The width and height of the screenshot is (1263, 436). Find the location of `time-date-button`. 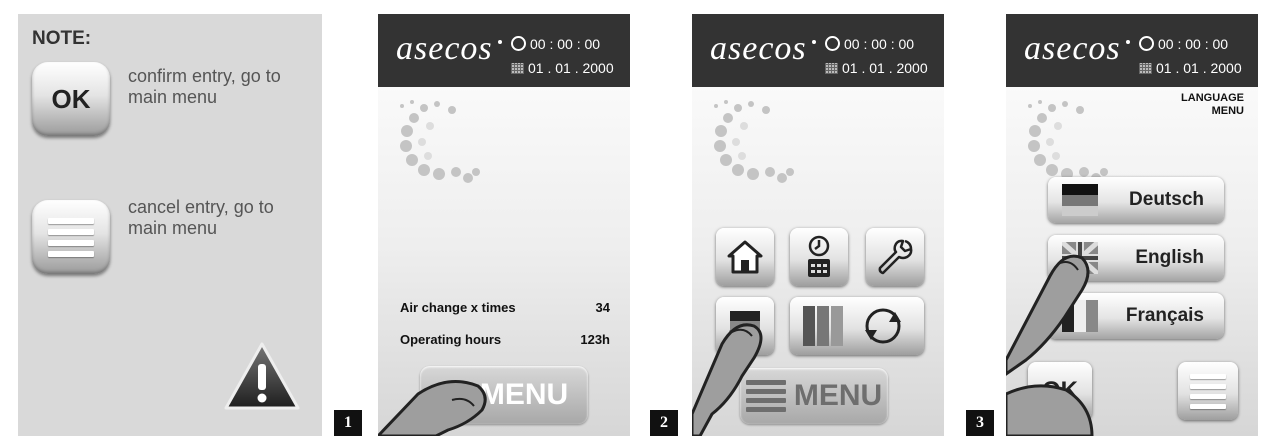

time-date-button is located at coordinates (819, 257).